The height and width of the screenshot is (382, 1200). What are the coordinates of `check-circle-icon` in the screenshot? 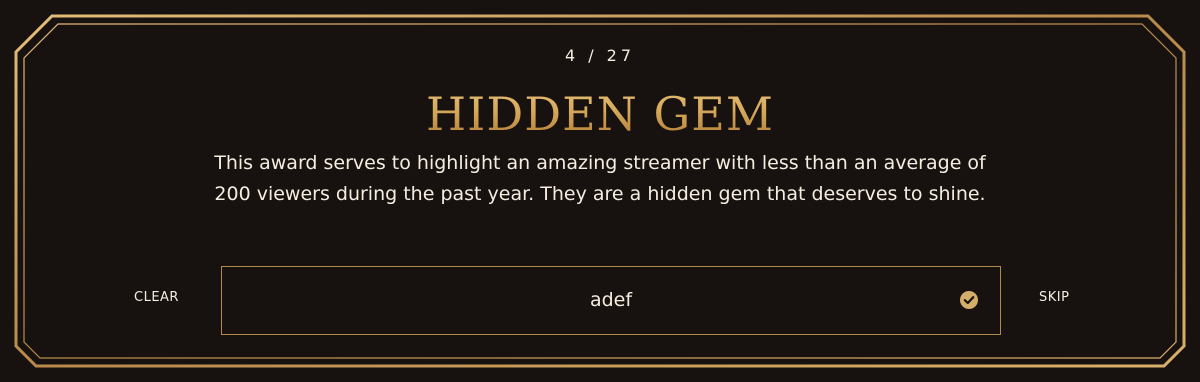 It's located at (969, 300).